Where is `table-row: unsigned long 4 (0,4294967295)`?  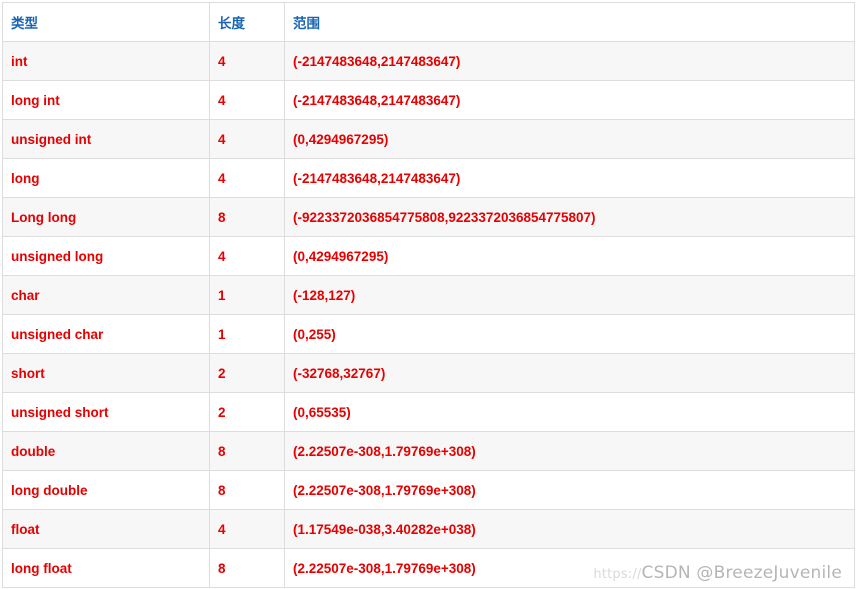 table-row: unsigned long 4 (0,4294967295) is located at coordinates (428, 256).